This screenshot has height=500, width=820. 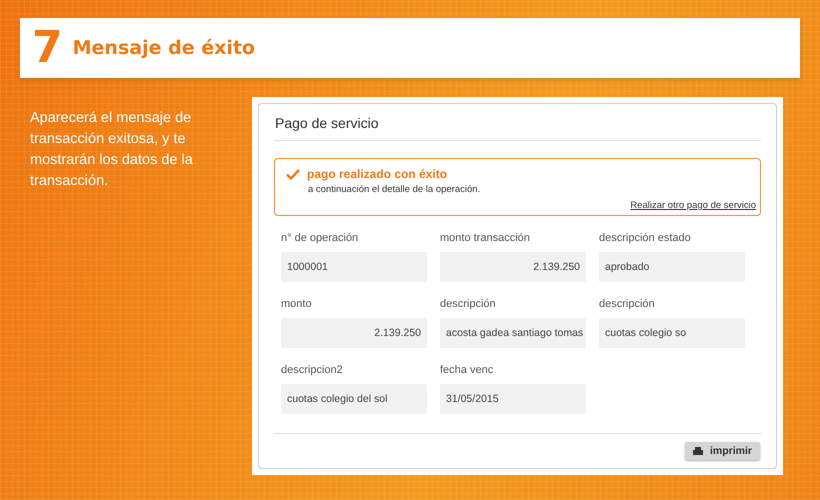 I want to click on field-label: descripción estado, so click(x=645, y=239).